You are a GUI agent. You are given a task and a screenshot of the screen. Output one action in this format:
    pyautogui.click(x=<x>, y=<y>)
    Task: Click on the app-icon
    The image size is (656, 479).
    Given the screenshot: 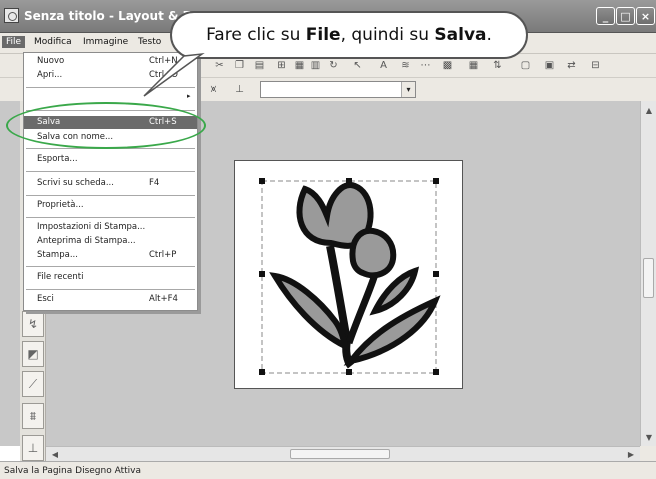 What is the action you would take?
    pyautogui.click(x=11, y=15)
    